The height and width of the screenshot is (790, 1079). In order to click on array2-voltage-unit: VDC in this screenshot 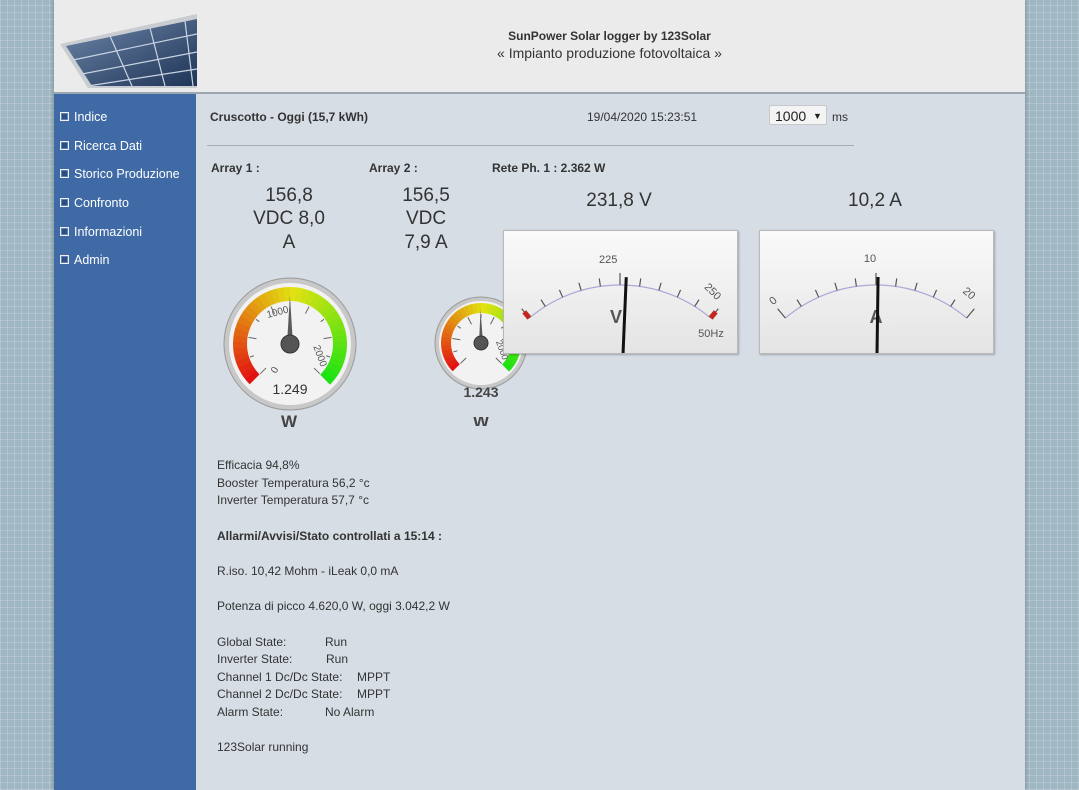, I will do `click(426, 218)`.